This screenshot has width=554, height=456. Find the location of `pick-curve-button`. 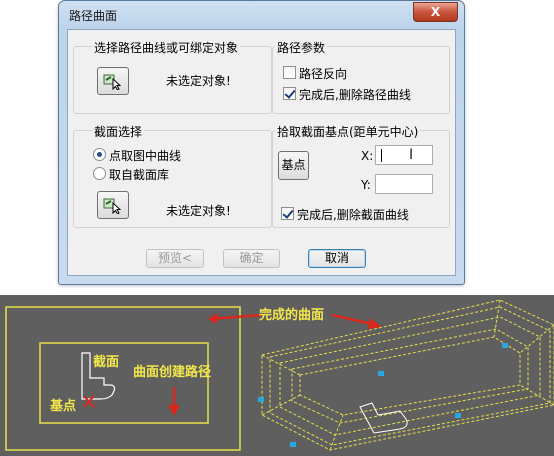

pick-curve-button is located at coordinates (113, 81).